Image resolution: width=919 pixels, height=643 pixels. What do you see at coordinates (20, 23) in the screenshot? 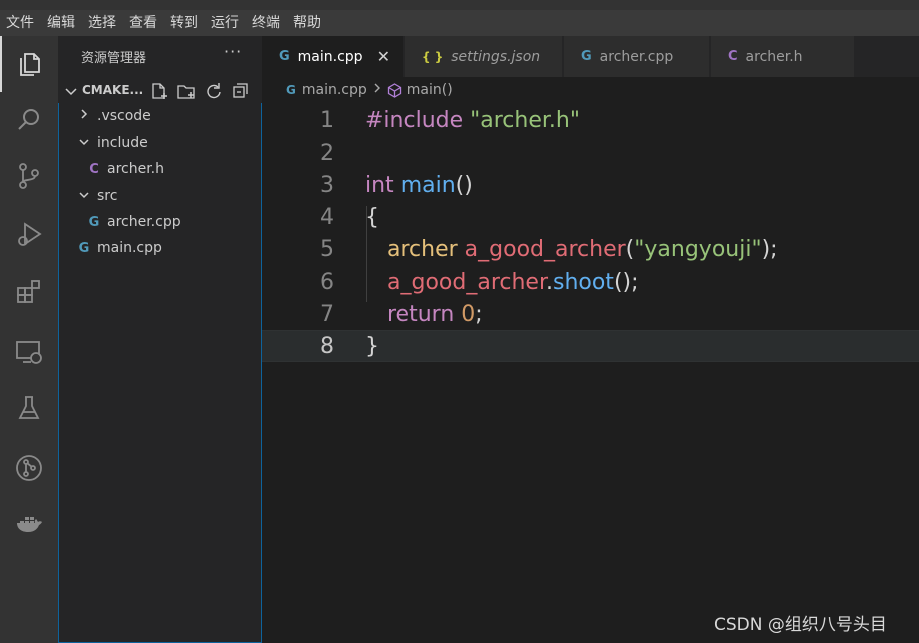
I see `menu-file: 文件` at bounding box center [20, 23].